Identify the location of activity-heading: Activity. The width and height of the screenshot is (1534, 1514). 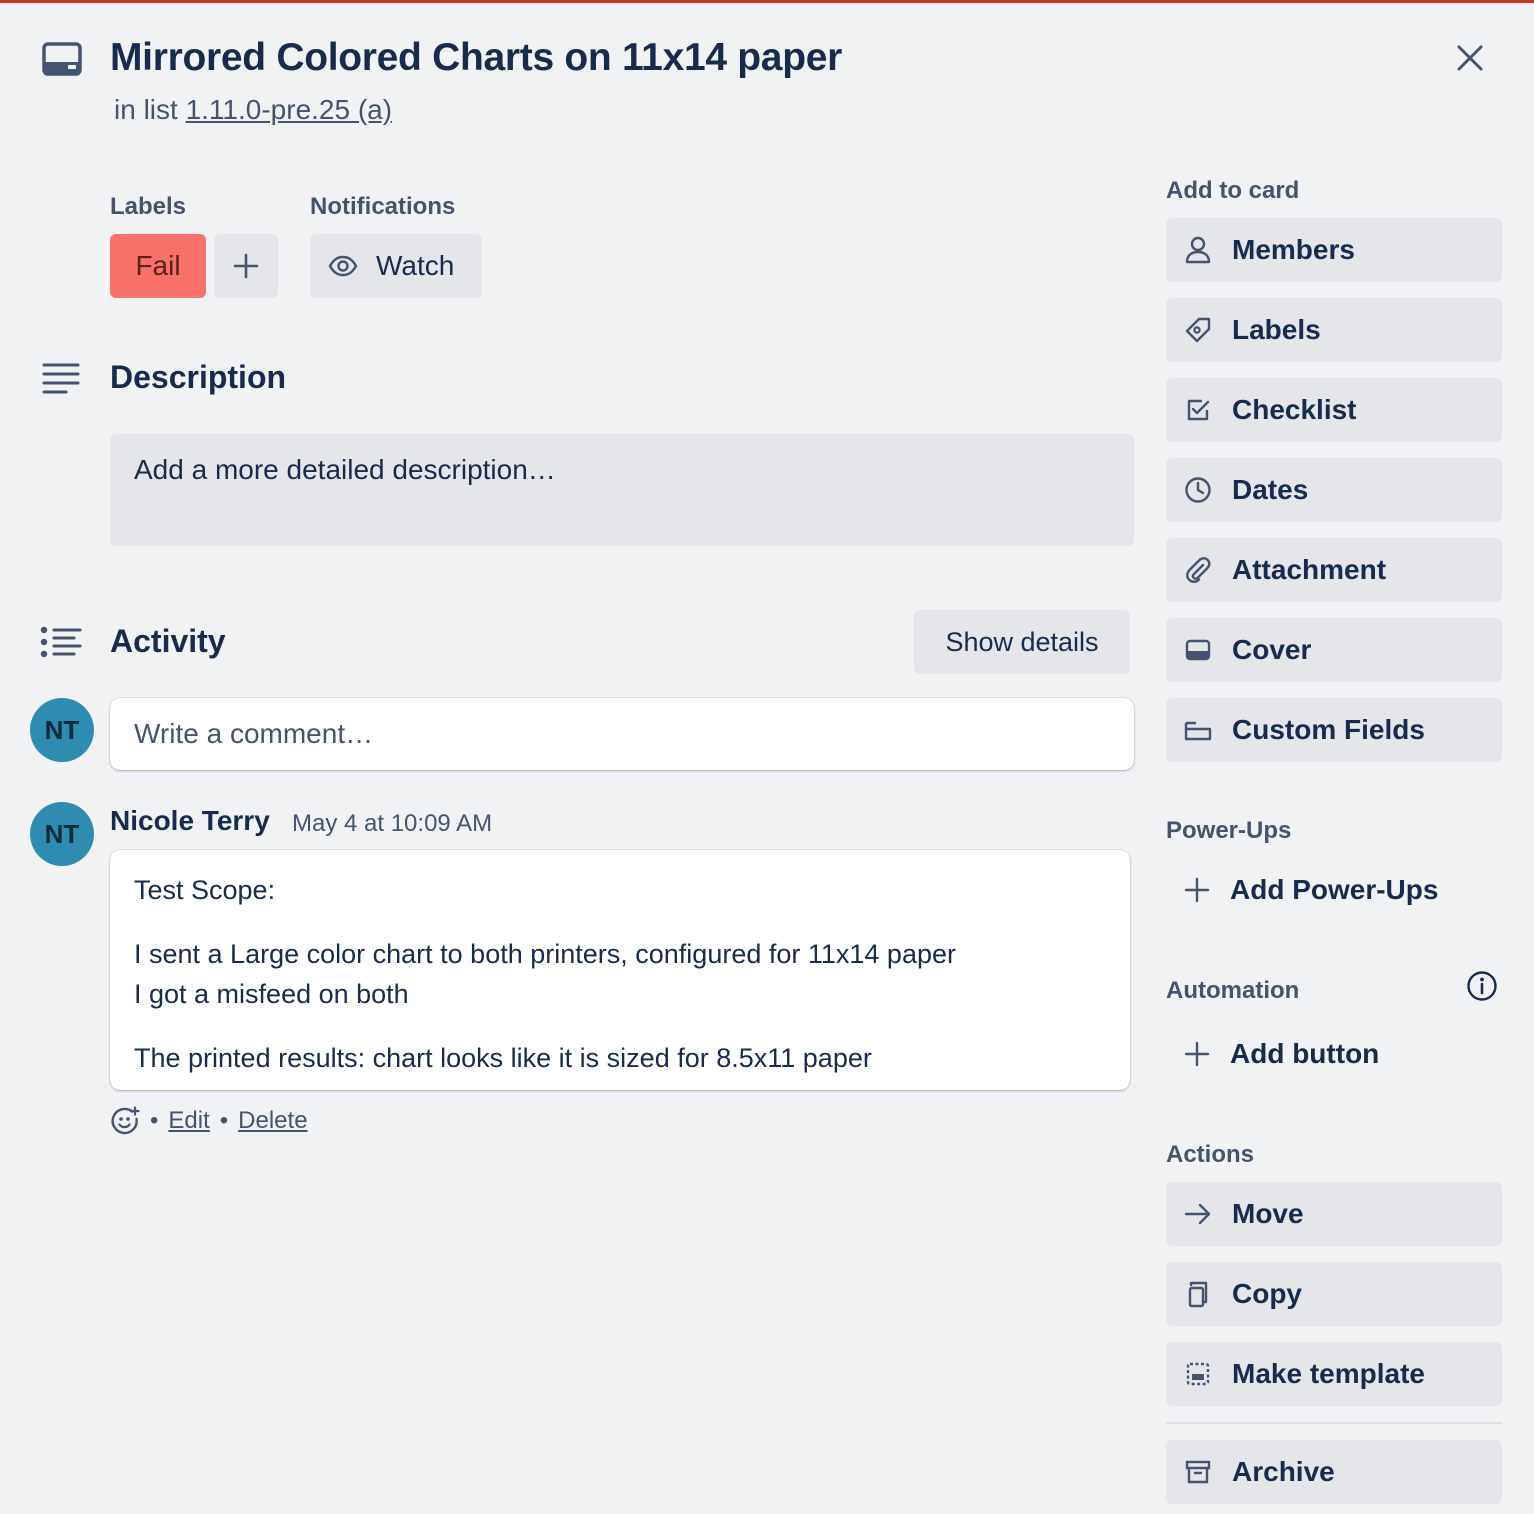
(168, 641).